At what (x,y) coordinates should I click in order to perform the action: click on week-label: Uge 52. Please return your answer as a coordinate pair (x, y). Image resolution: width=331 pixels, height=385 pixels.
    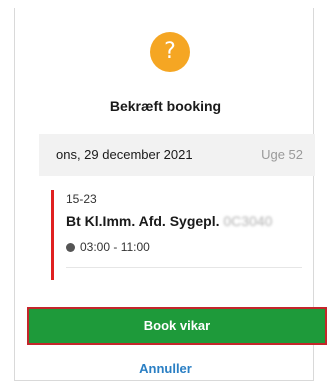
    Looking at the image, I should click on (282, 154).